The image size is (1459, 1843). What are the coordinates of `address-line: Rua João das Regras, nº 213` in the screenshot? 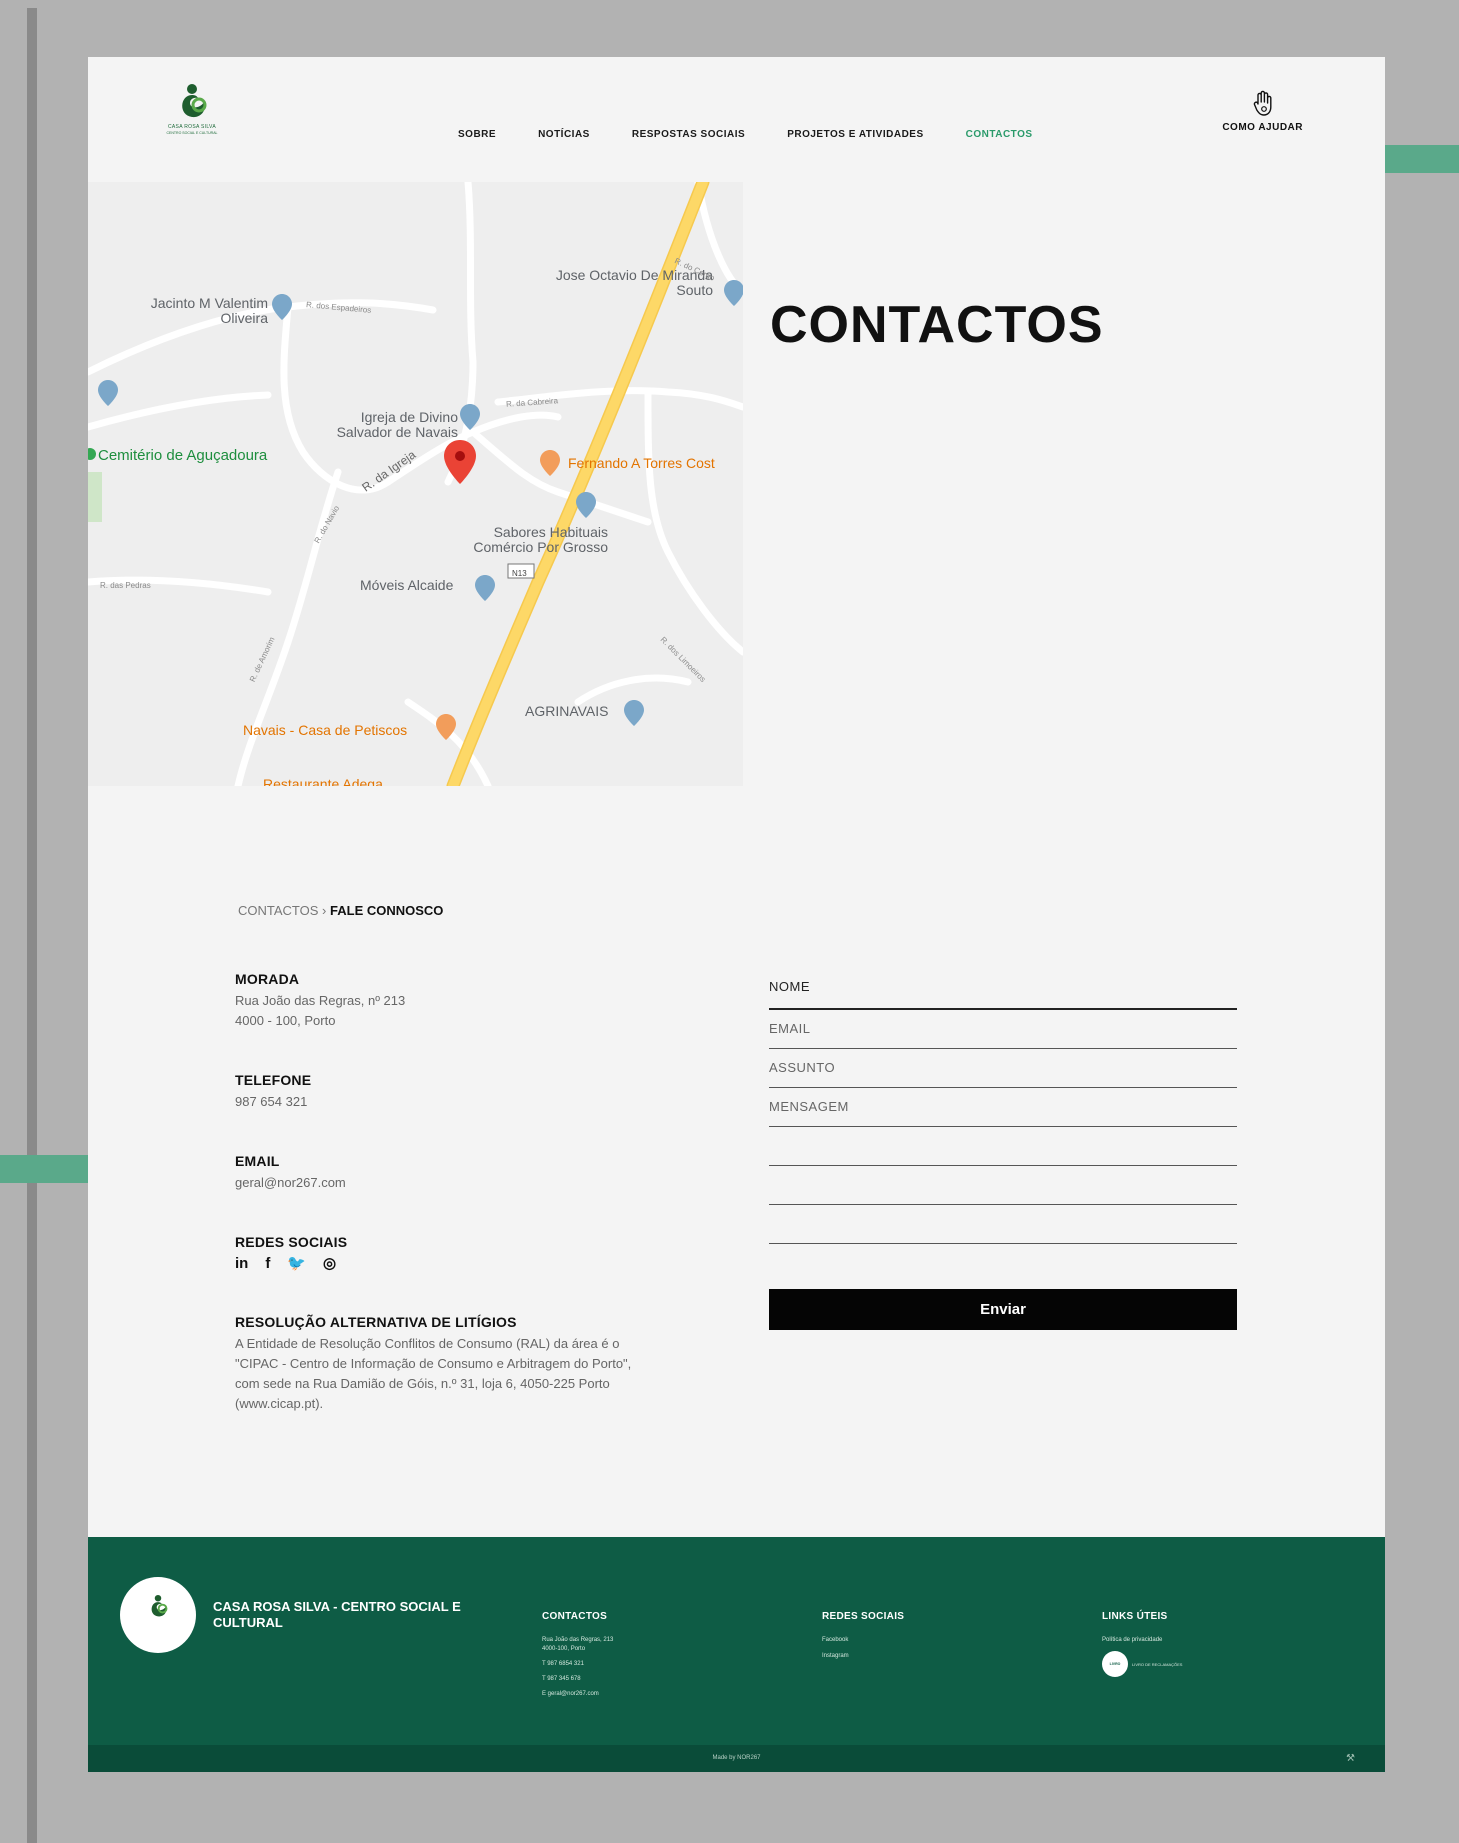 It's located at (320, 1000).